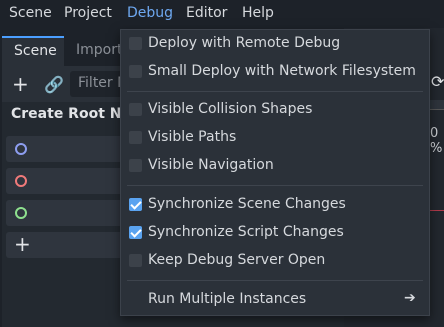  I want to click on menu-item-run-multiple: Run Multiple Instances ➔, so click(275, 300).